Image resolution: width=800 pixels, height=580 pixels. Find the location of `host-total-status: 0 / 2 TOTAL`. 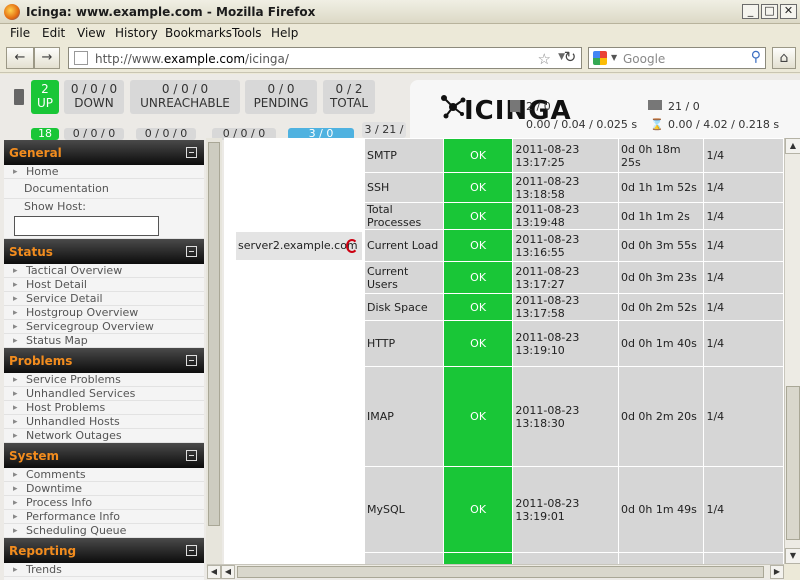

host-total-status: 0 / 2 TOTAL is located at coordinates (349, 97).